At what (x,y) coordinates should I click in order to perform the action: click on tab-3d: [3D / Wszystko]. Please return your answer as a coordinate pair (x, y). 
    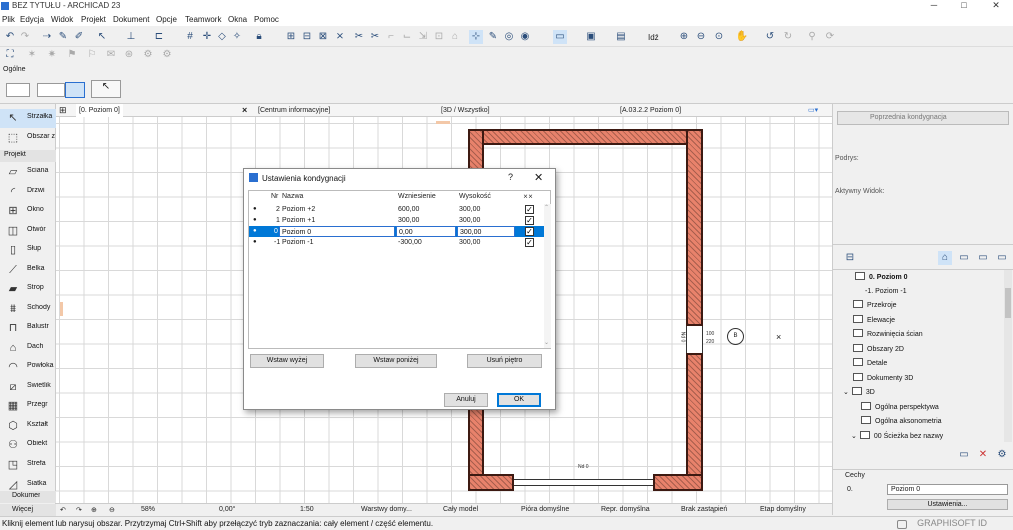
    Looking at the image, I should click on (465, 110).